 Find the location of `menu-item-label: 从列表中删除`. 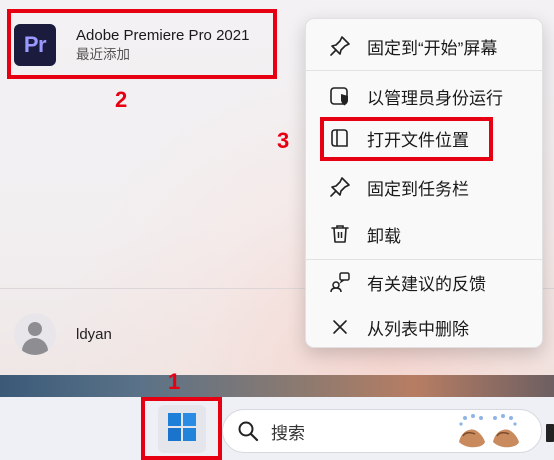

menu-item-label: 从列表中删除 is located at coordinates (418, 329).